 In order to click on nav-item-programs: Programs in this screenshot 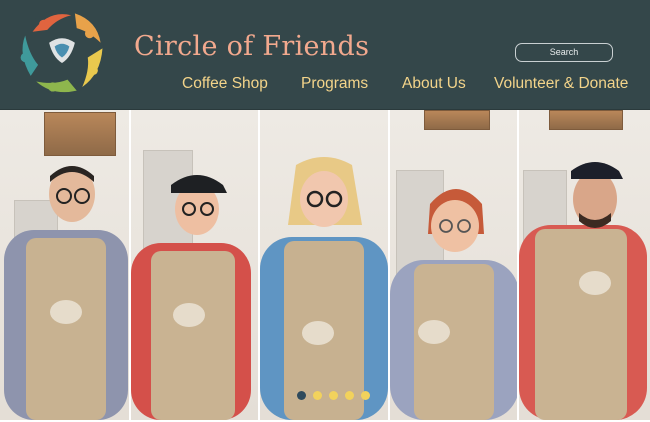, I will do `click(334, 84)`.